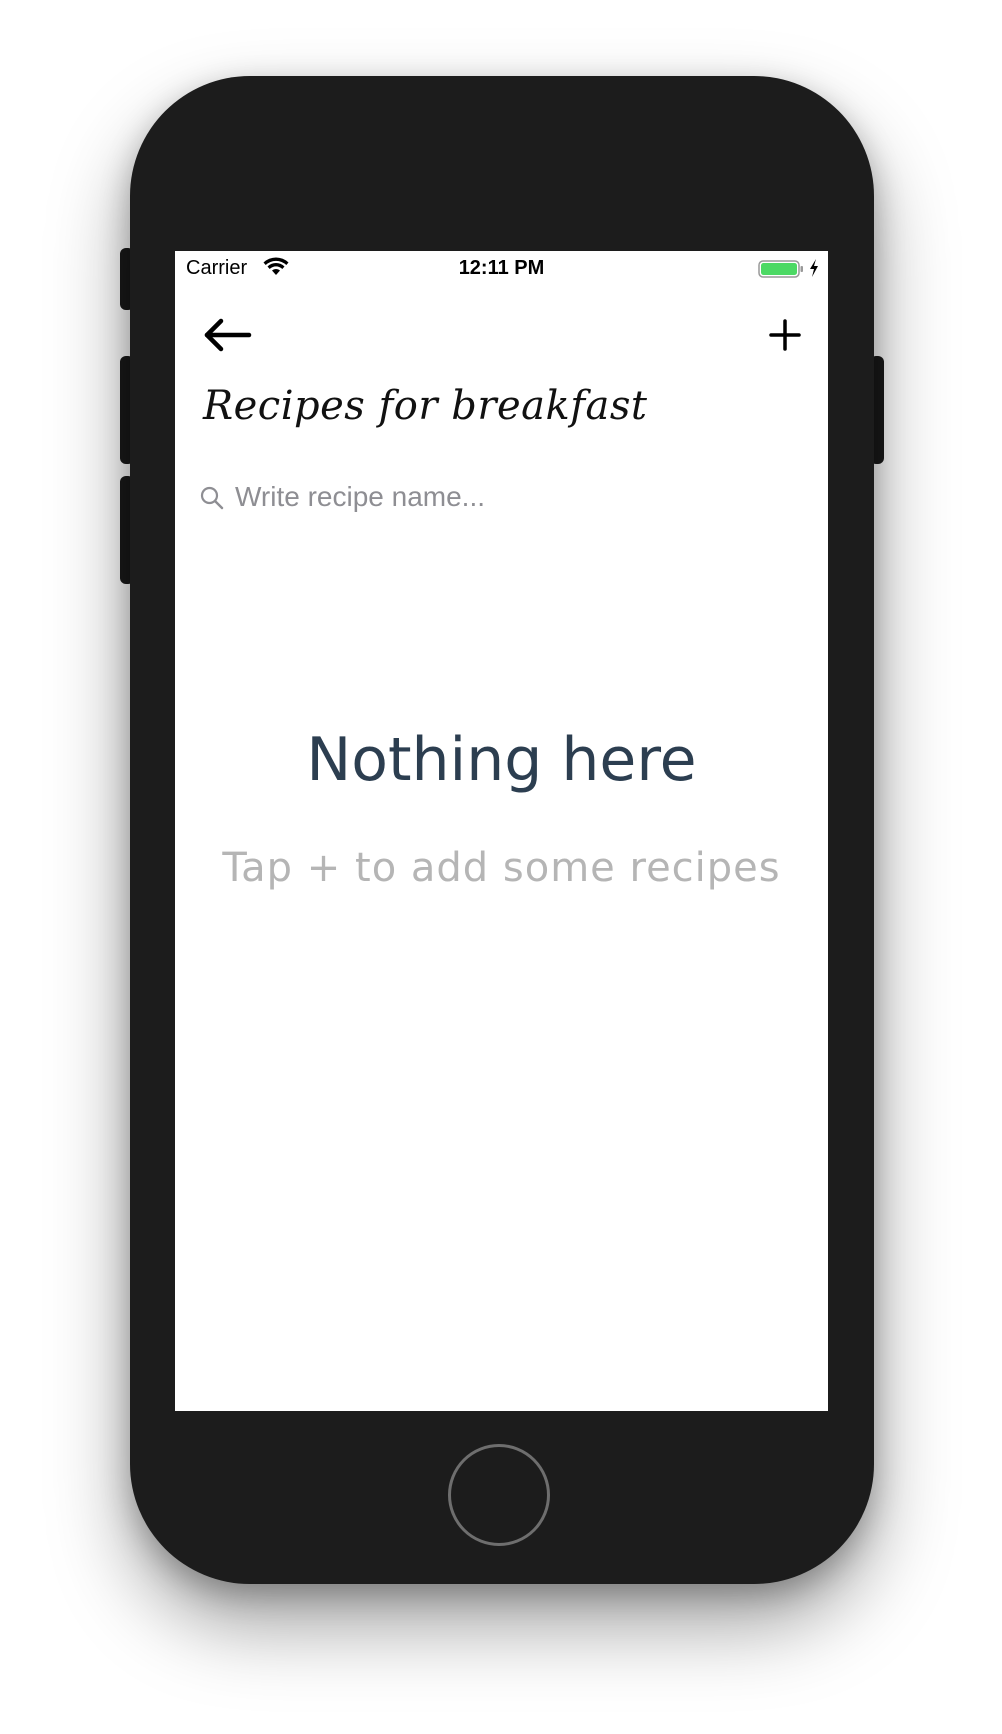 The height and width of the screenshot is (1734, 1002). I want to click on home-button, so click(499, 1495).